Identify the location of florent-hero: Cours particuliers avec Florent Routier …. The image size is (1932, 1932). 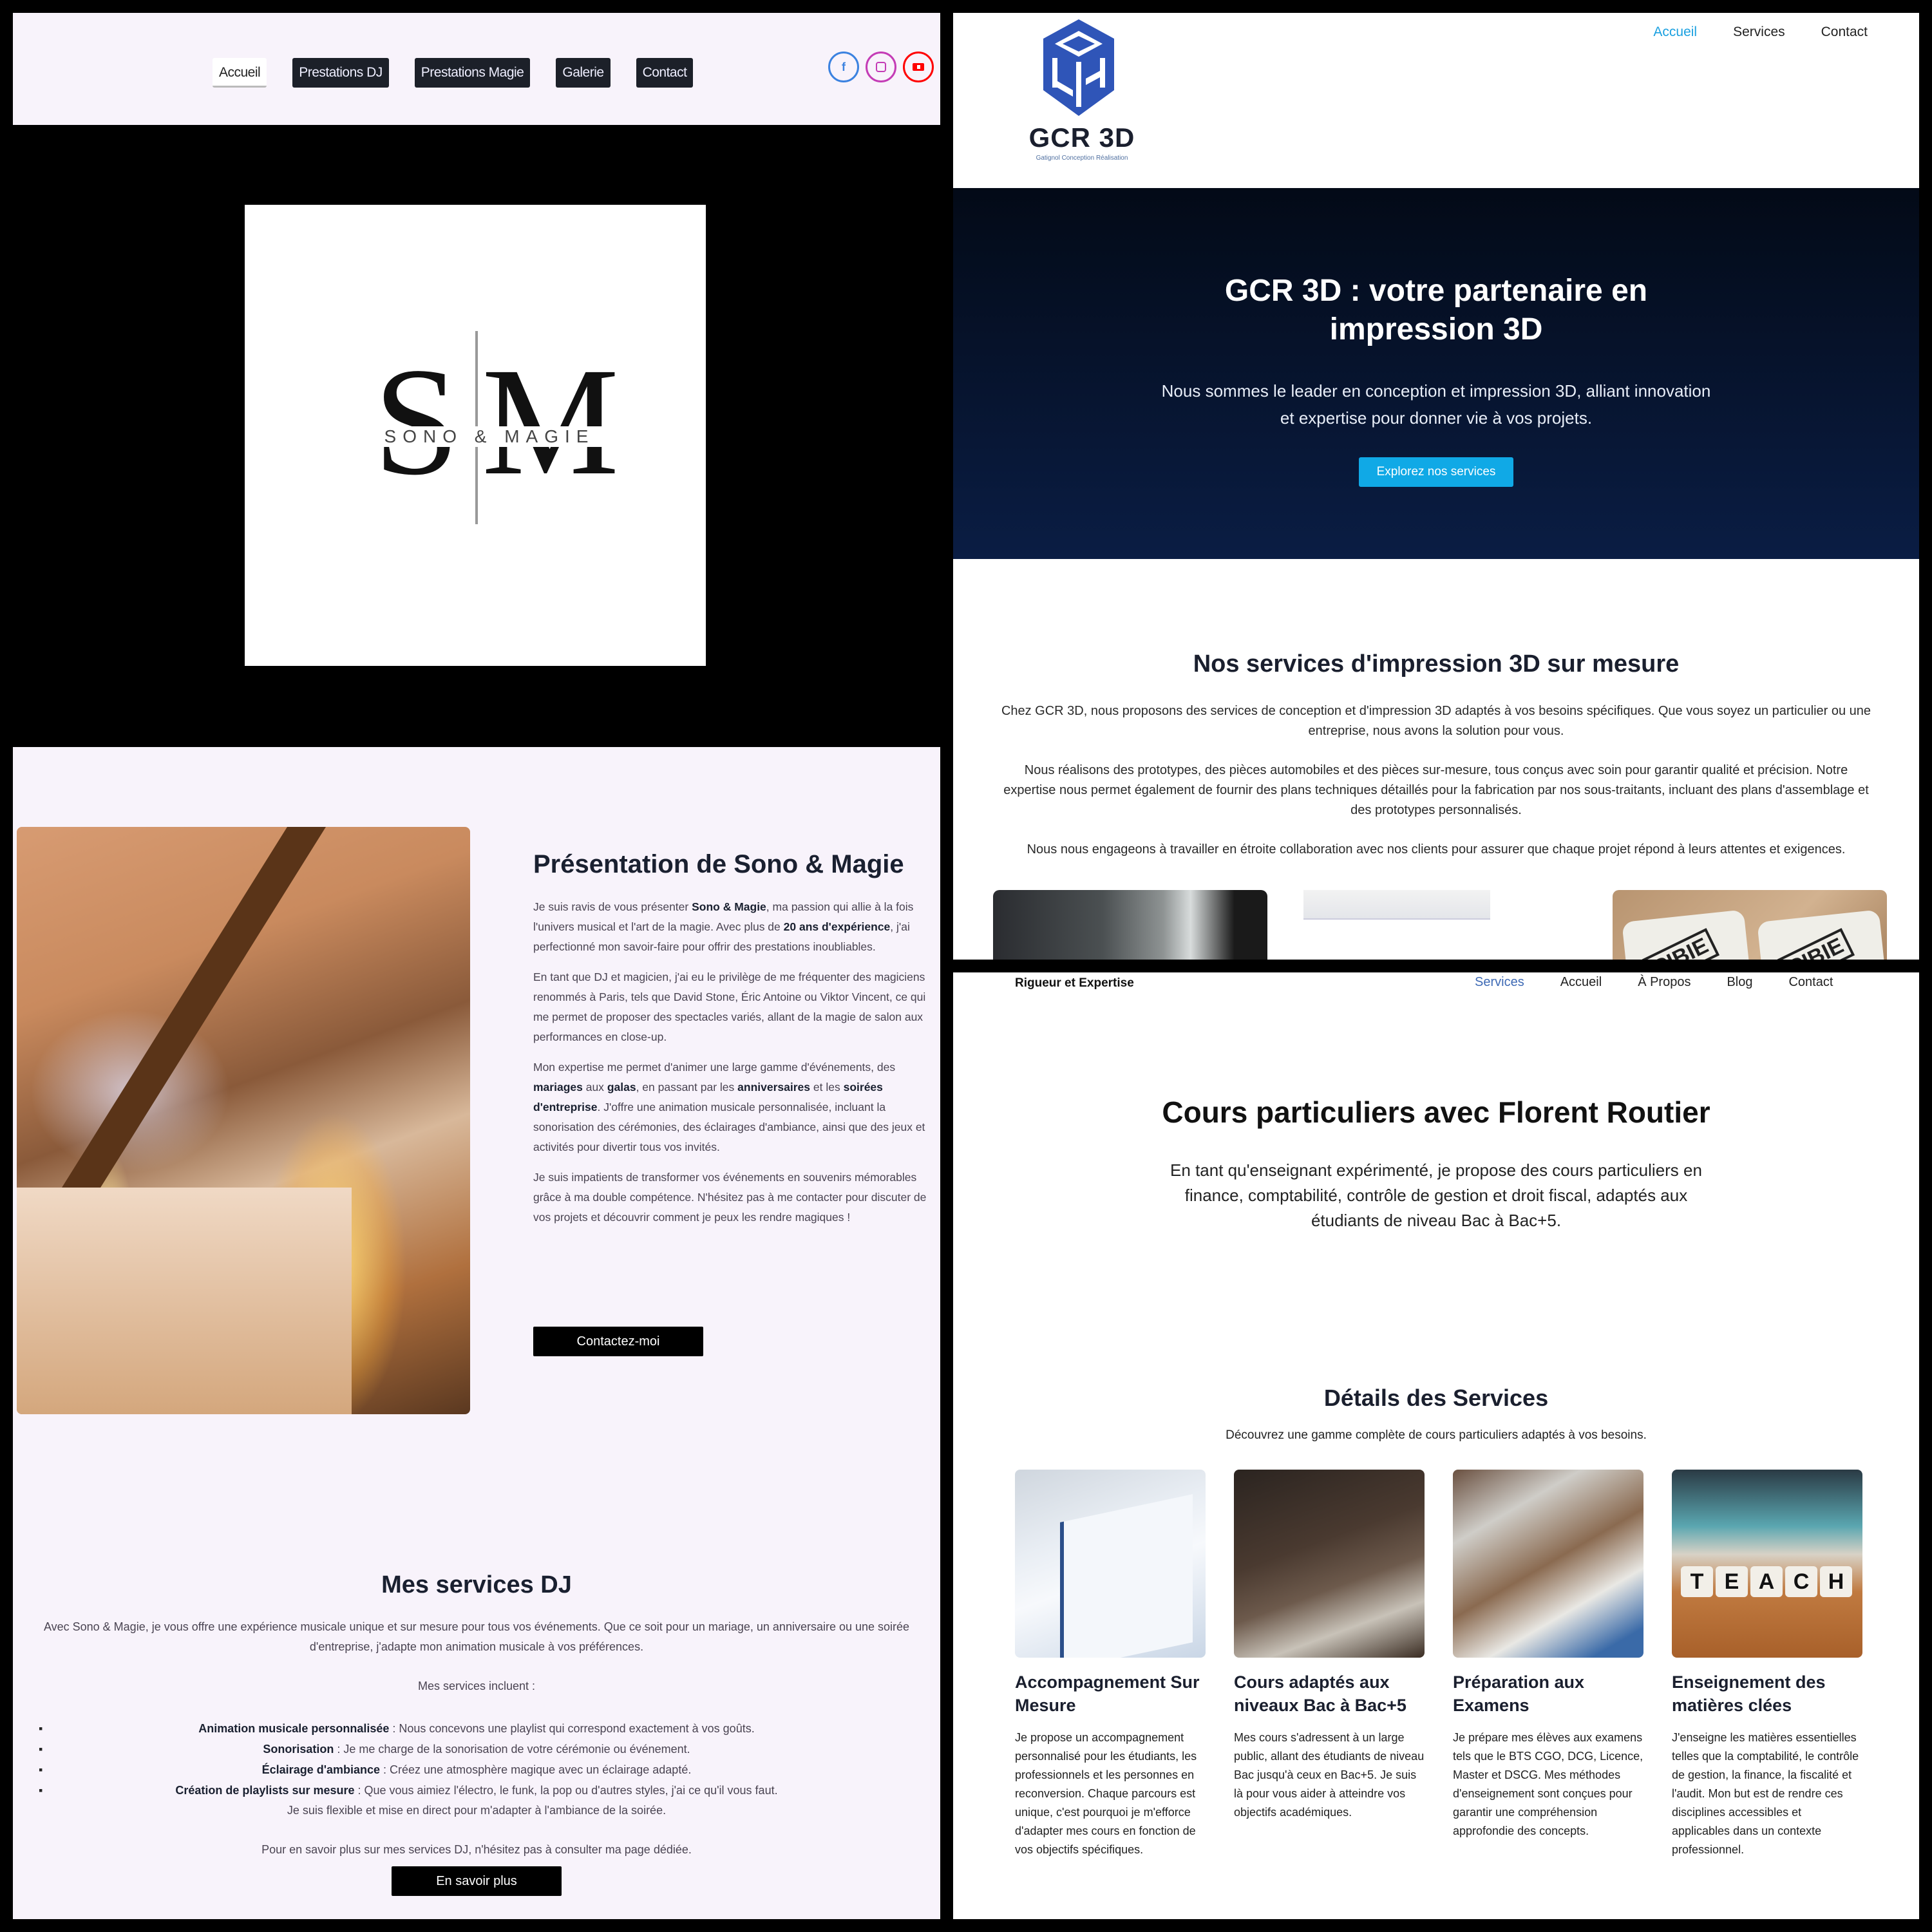
(1436, 1164).